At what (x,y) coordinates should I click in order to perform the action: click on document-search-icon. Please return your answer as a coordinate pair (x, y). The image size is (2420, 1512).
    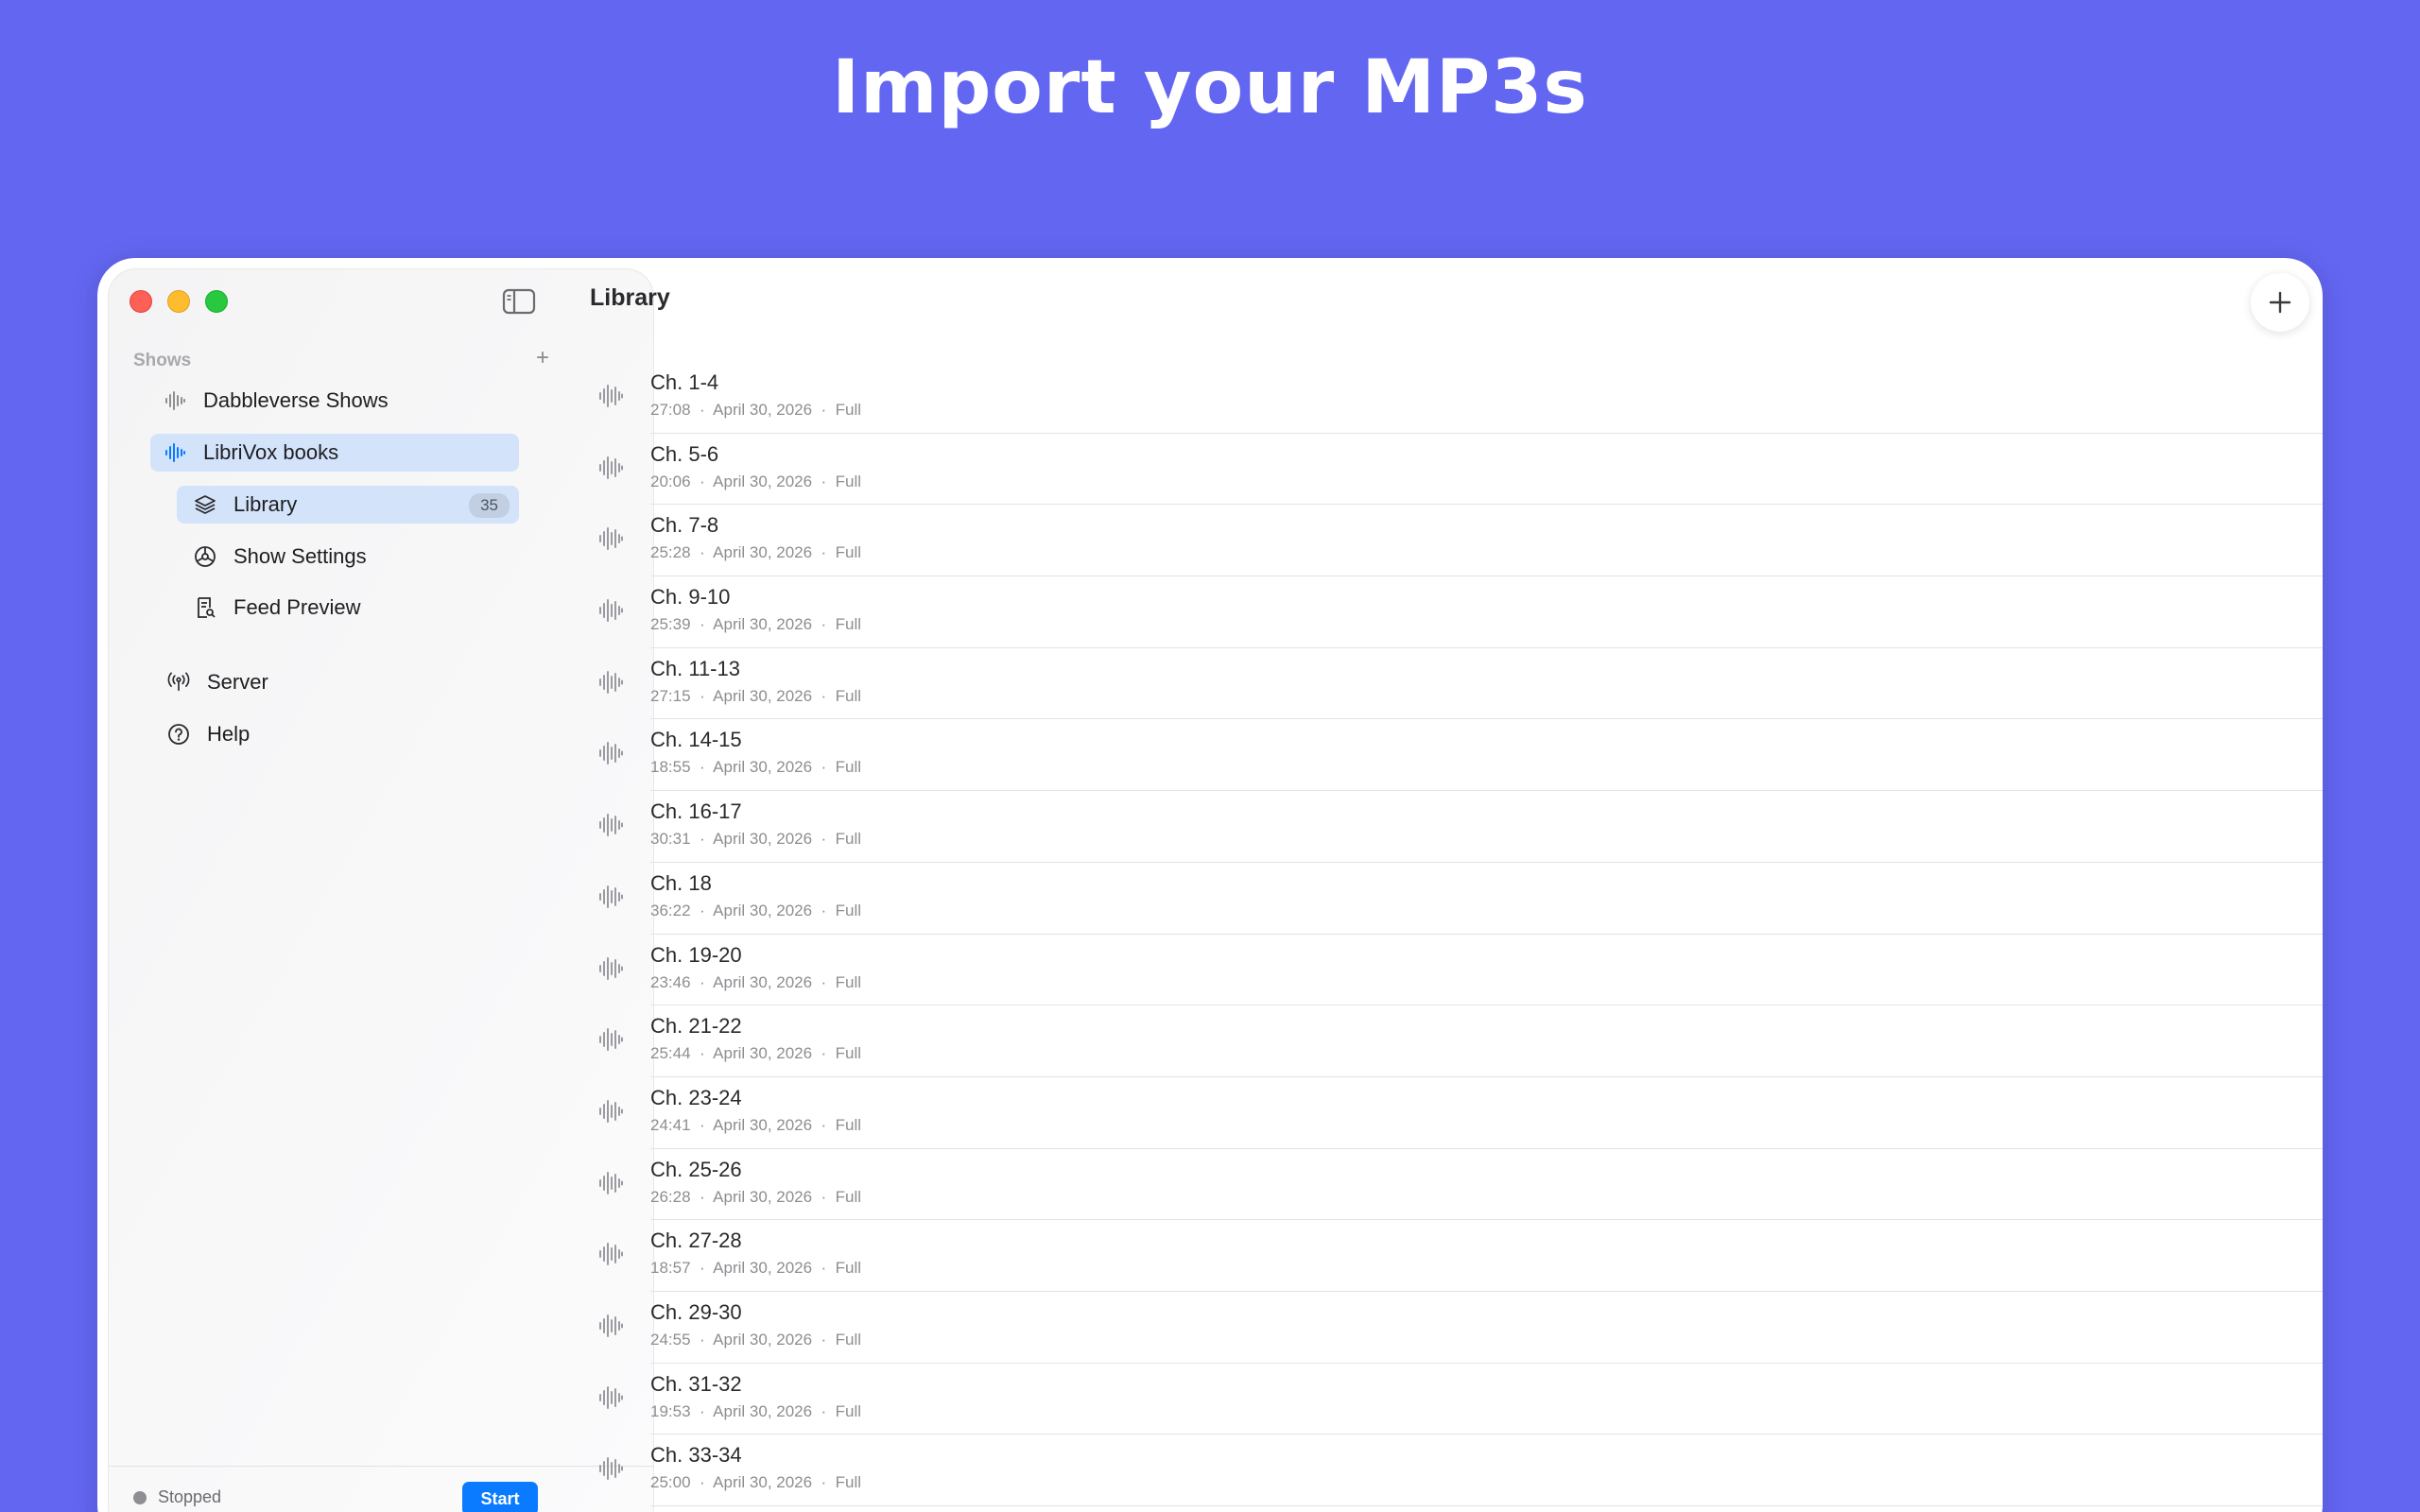
    Looking at the image, I should click on (205, 607).